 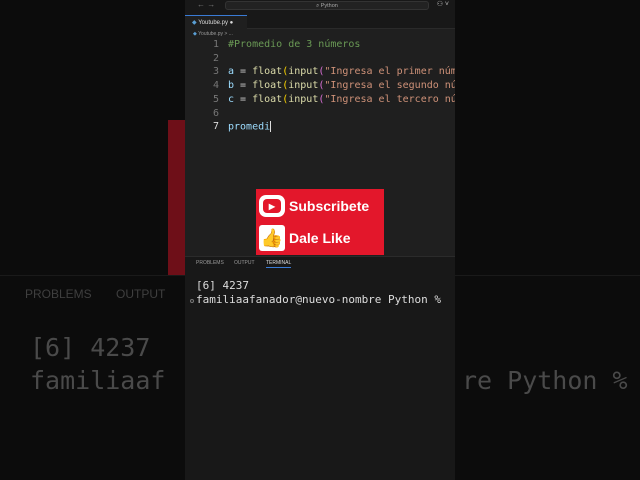 What do you see at coordinates (215, 86) in the screenshot?
I see `line-number: 4` at bounding box center [215, 86].